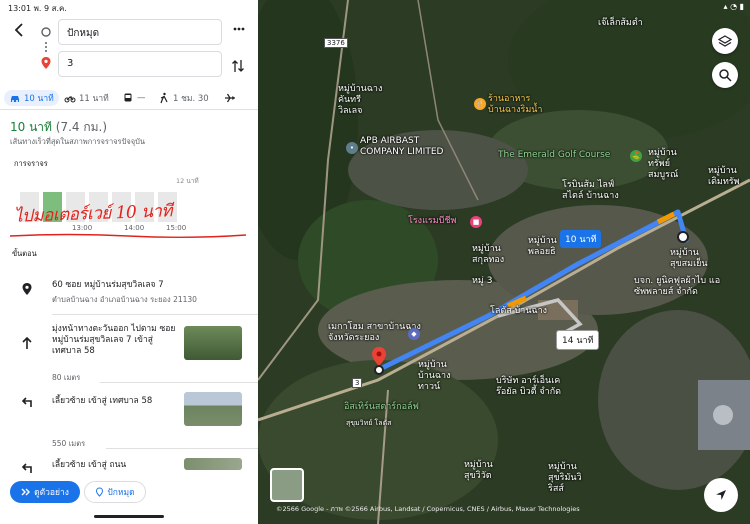  I want to click on route-dots-icon, so click(46, 47).